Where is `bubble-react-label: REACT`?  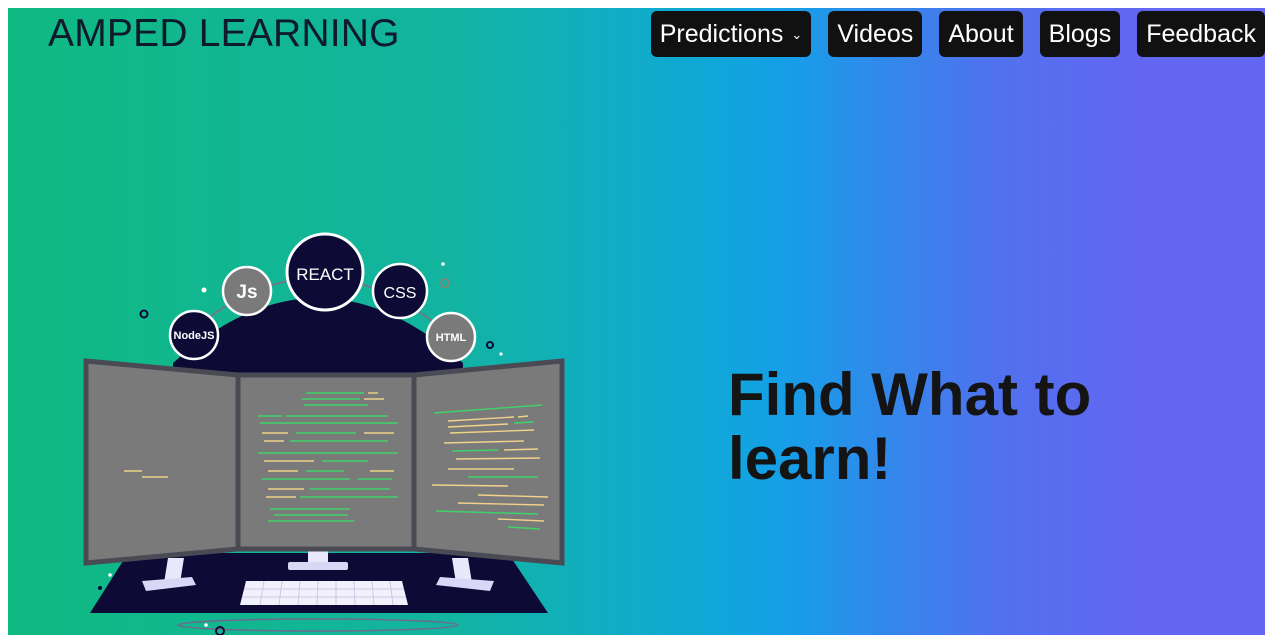 bubble-react-label: REACT is located at coordinates (325, 274).